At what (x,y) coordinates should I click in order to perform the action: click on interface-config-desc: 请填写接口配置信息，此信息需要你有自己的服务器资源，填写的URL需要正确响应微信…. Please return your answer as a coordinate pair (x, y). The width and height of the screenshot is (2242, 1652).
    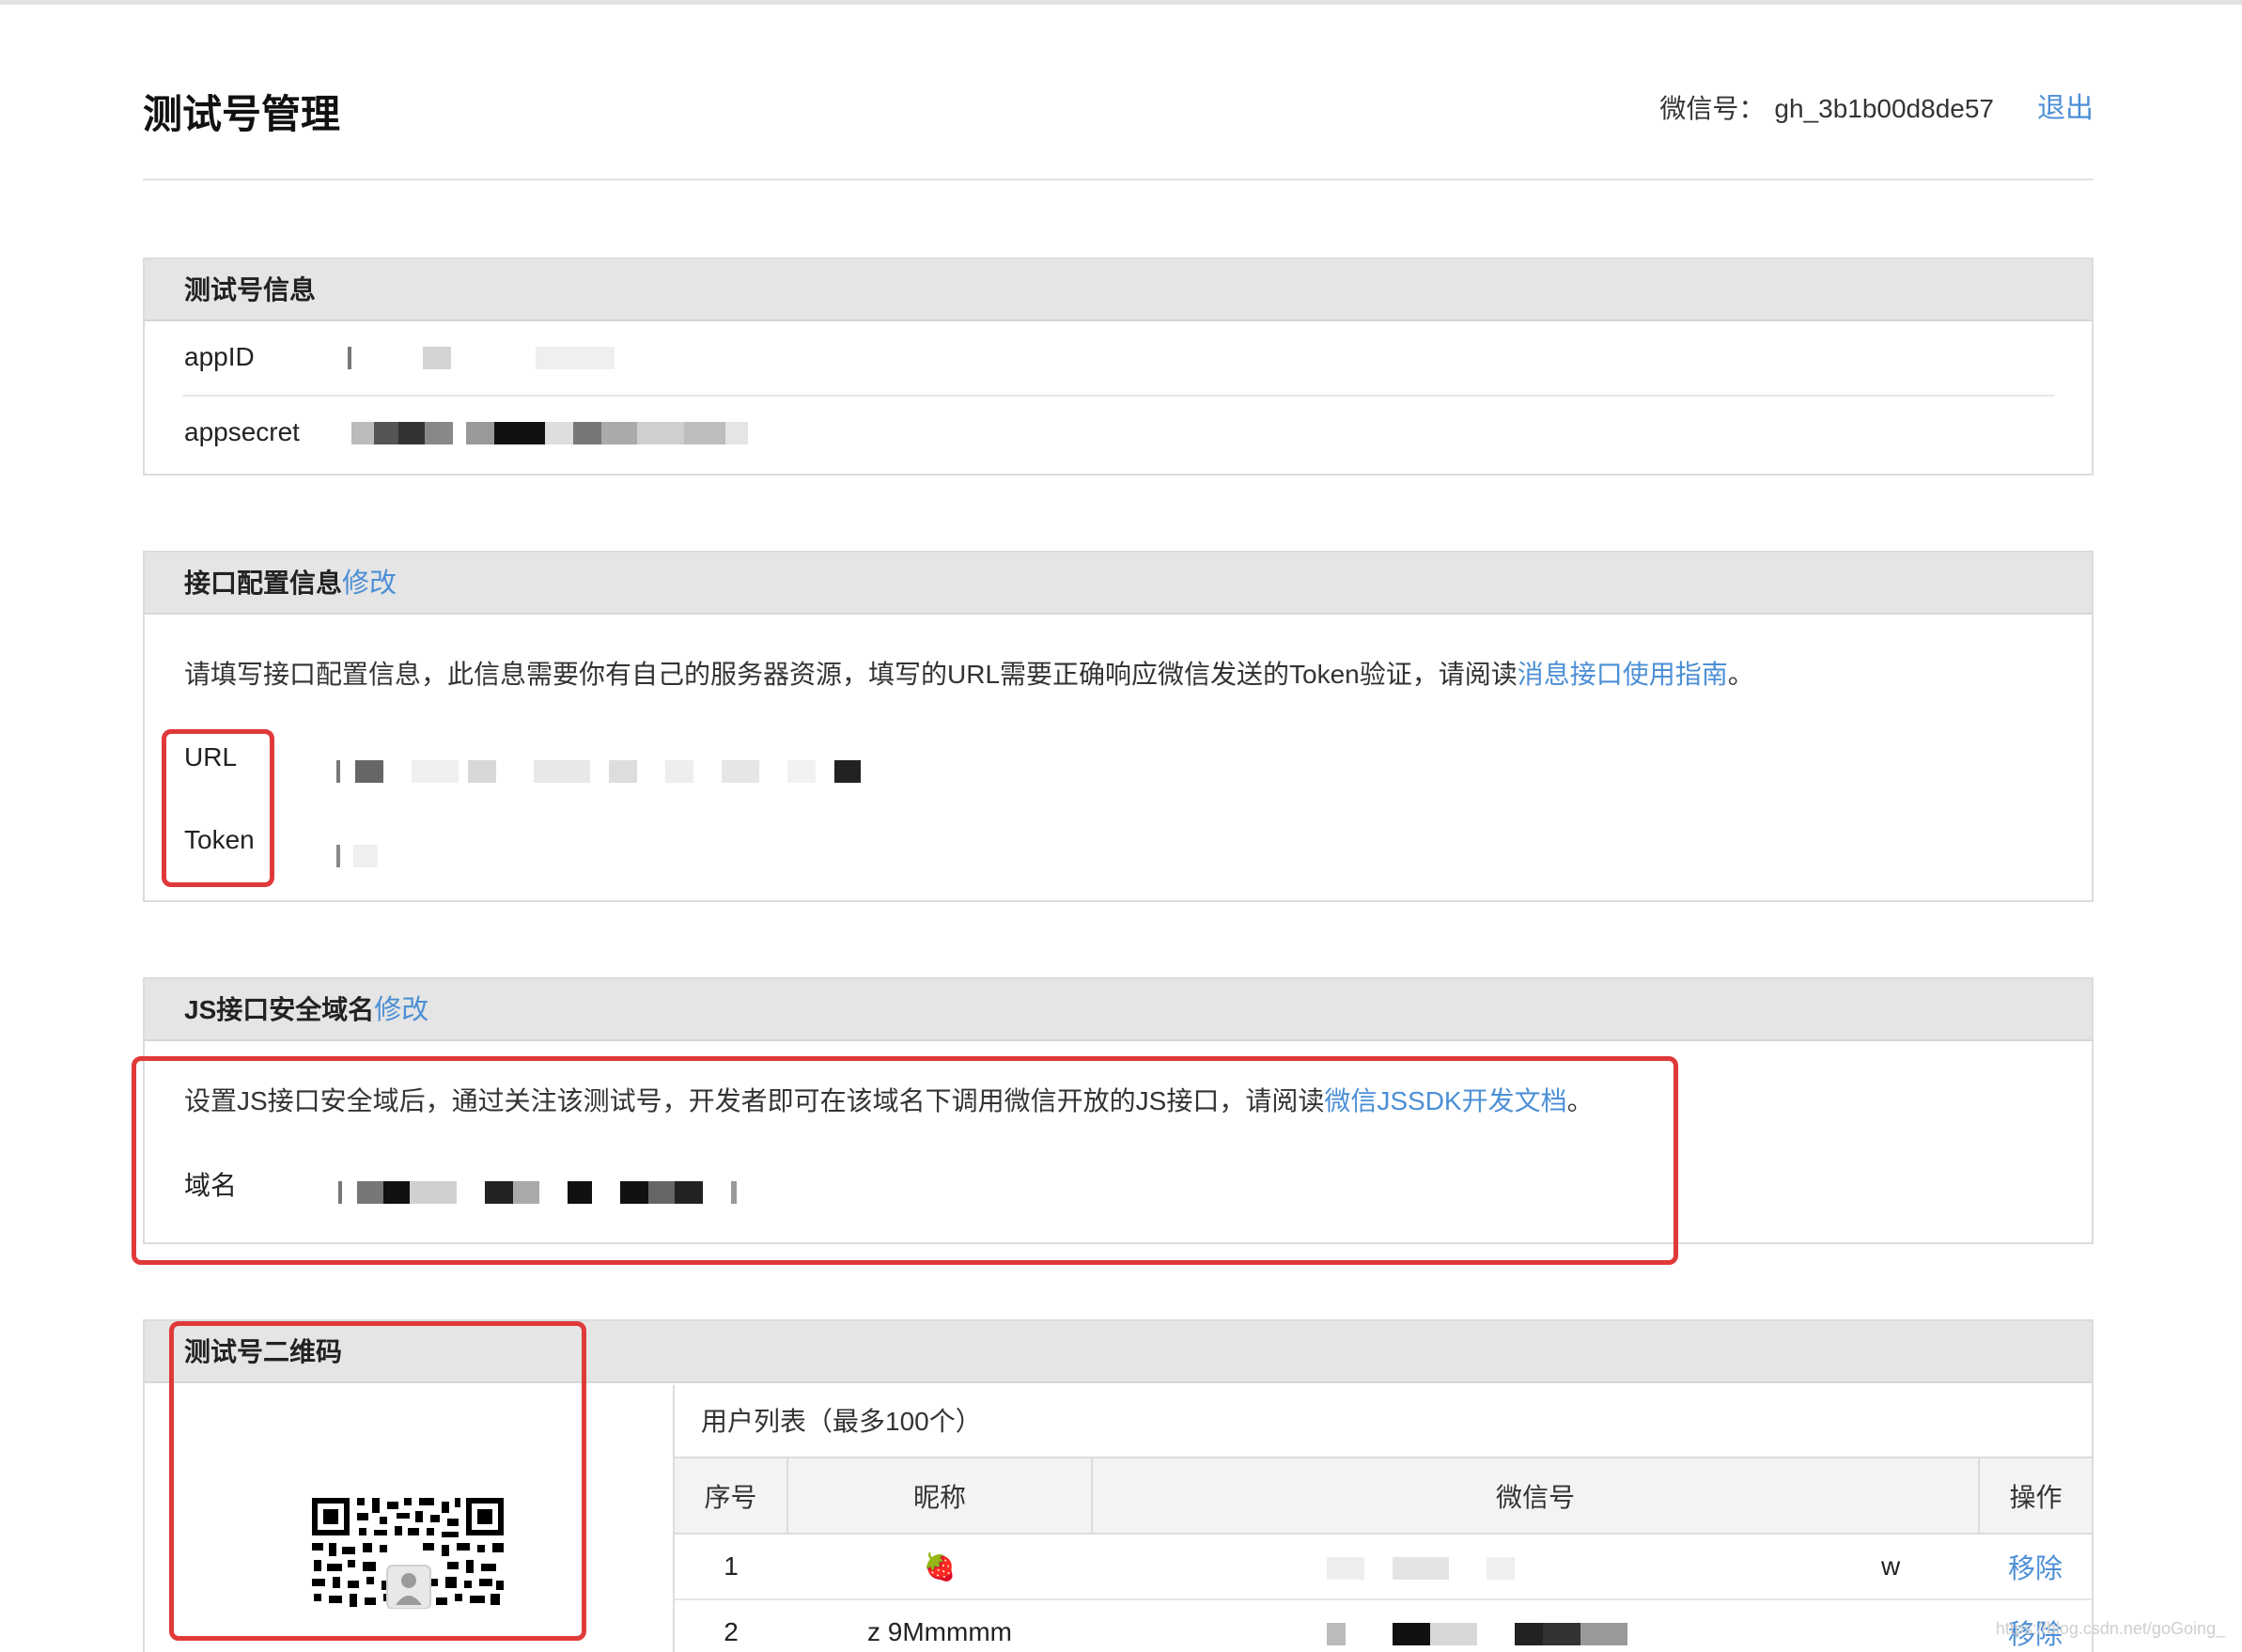
    Looking at the image, I should click on (969, 673).